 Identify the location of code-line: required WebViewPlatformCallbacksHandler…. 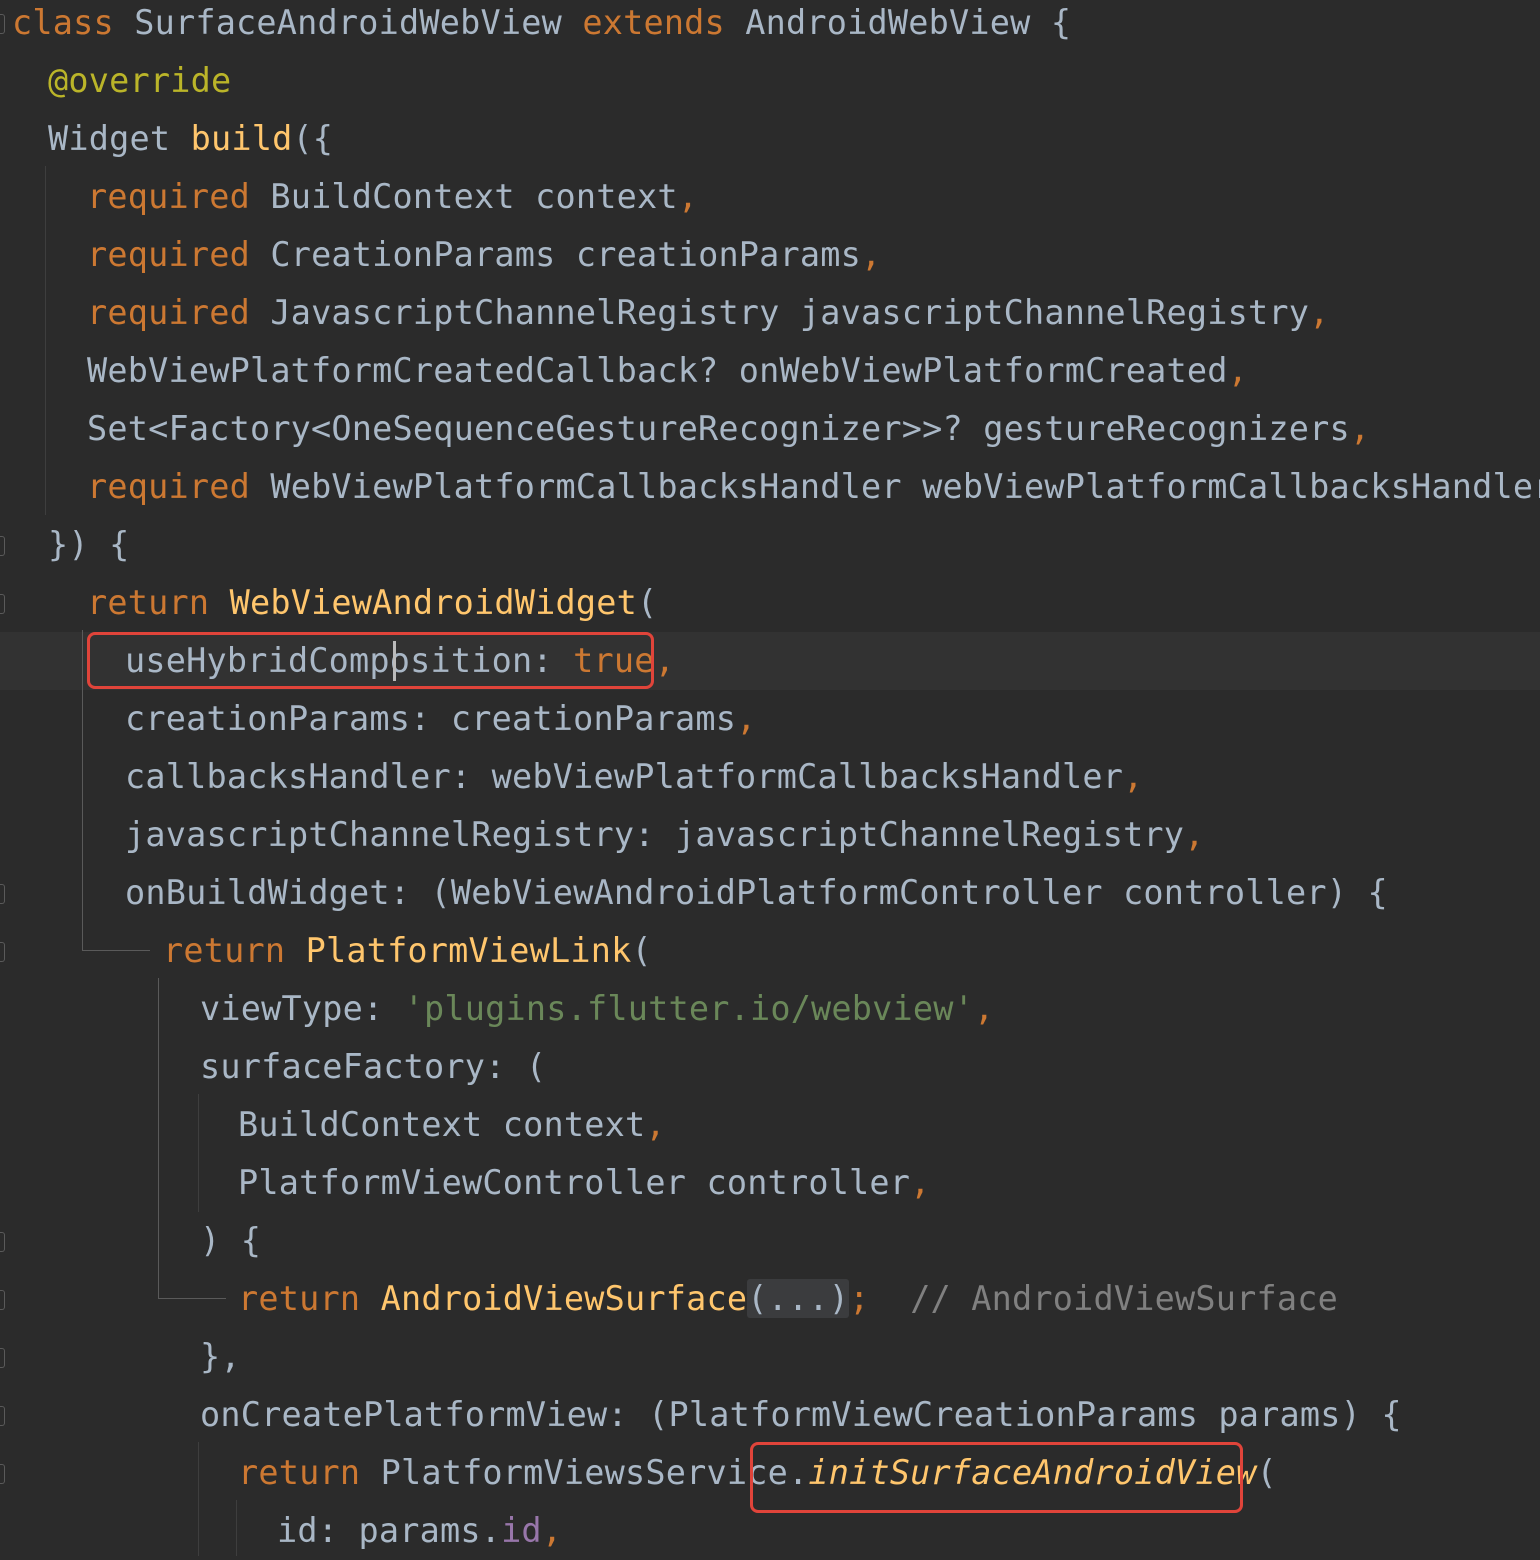
(770, 487).